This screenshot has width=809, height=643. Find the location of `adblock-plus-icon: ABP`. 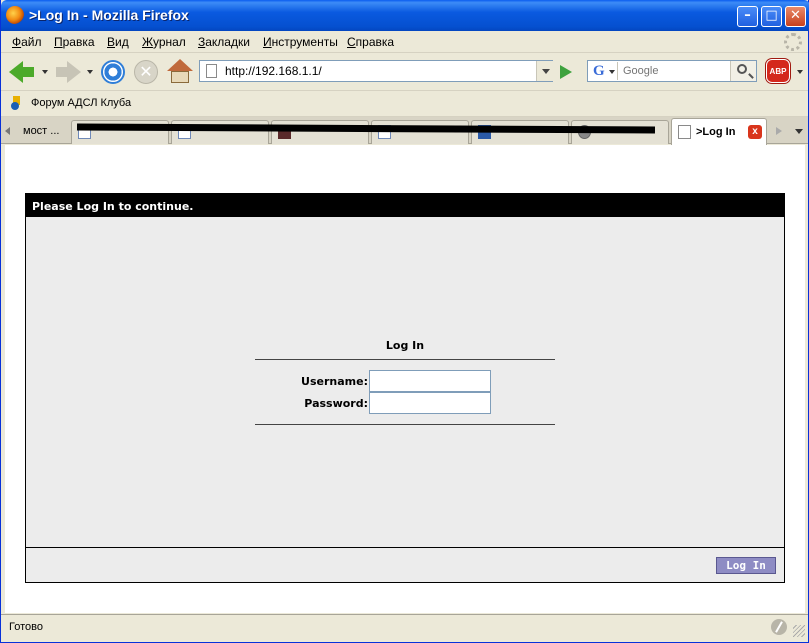

adblock-plus-icon: ABP is located at coordinates (778, 71).